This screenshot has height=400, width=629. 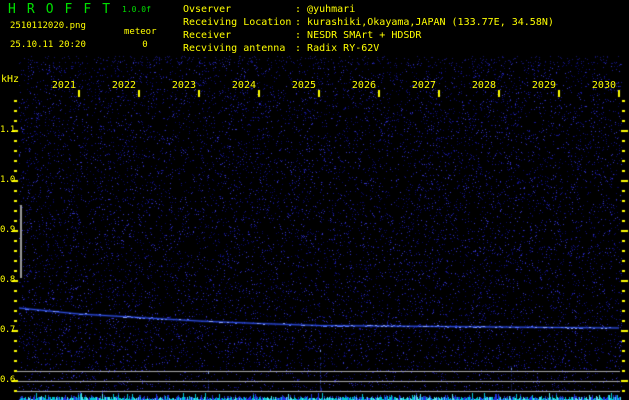 I want to click on time-axis-label: 2029, so click(x=543, y=85).